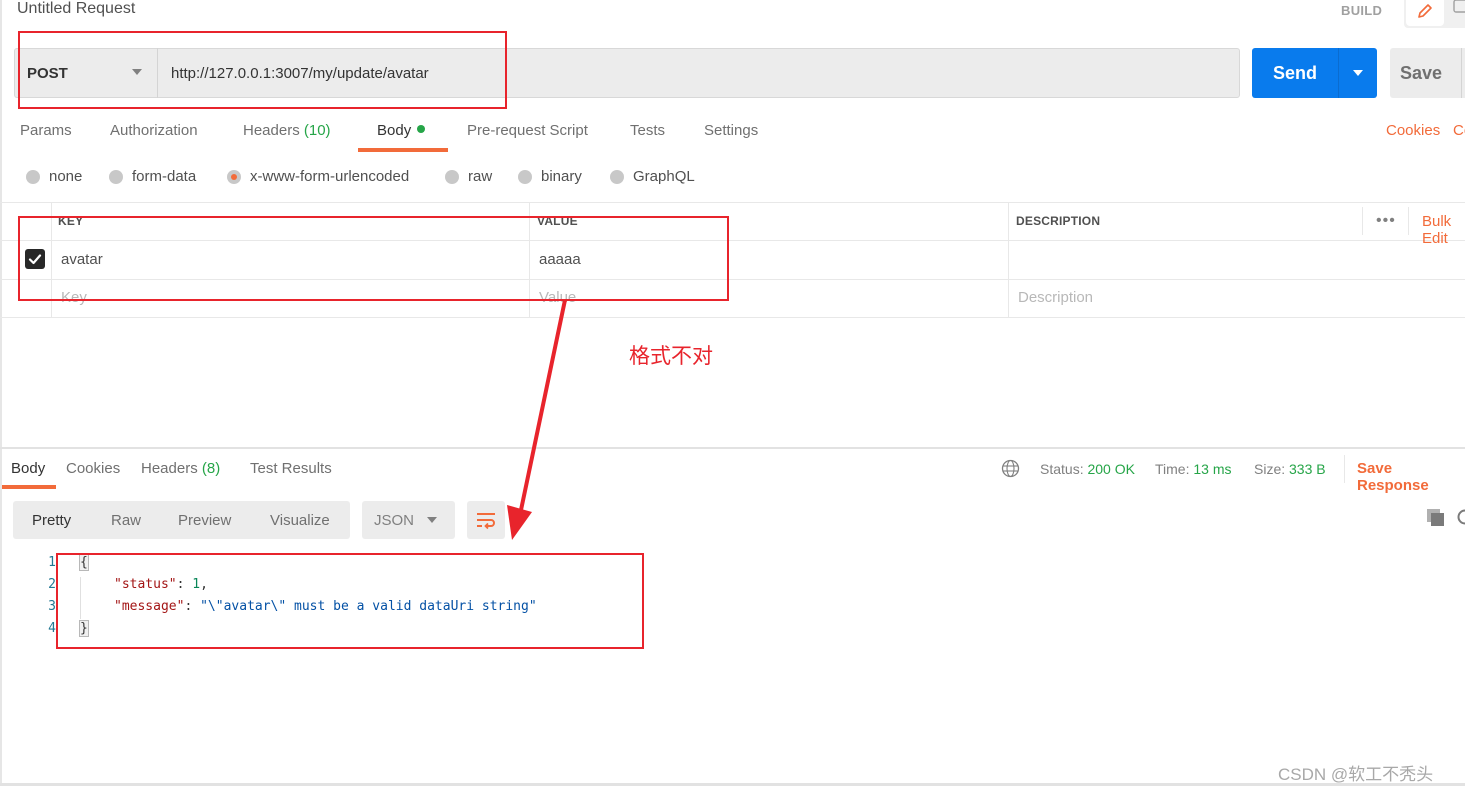  I want to click on tab-pre-request-script: Pre-request Script, so click(527, 130).